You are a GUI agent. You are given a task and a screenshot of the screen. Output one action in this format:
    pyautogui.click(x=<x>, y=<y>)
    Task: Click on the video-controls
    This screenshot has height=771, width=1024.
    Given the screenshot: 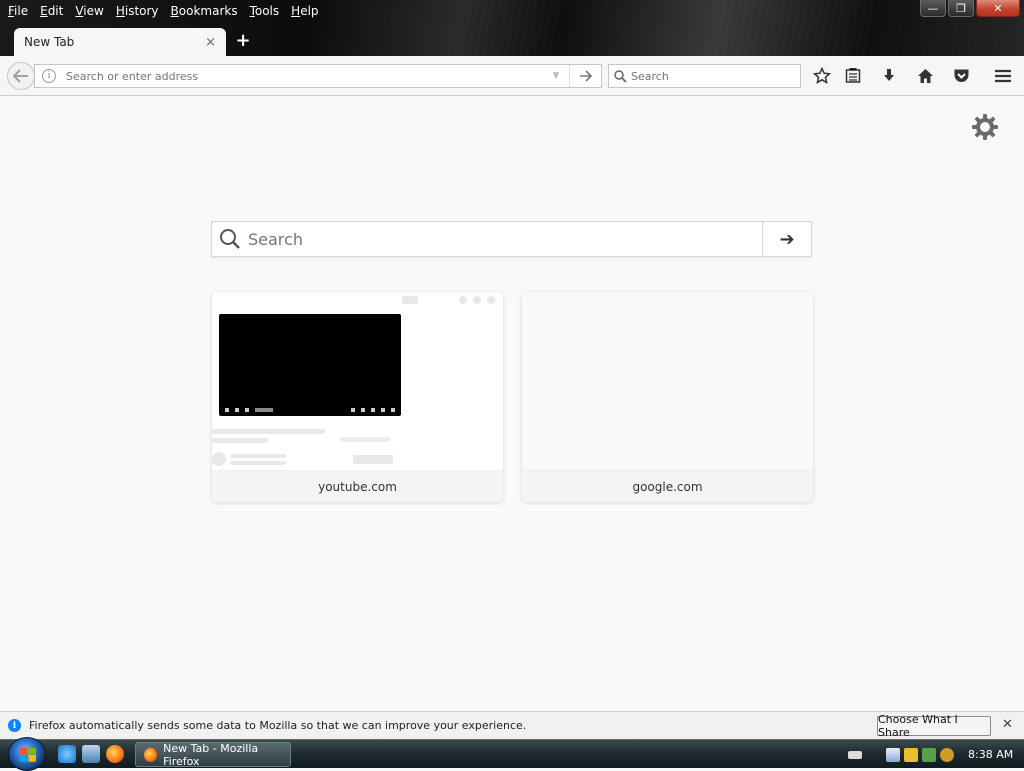 What is the action you would take?
    pyautogui.click(x=310, y=410)
    